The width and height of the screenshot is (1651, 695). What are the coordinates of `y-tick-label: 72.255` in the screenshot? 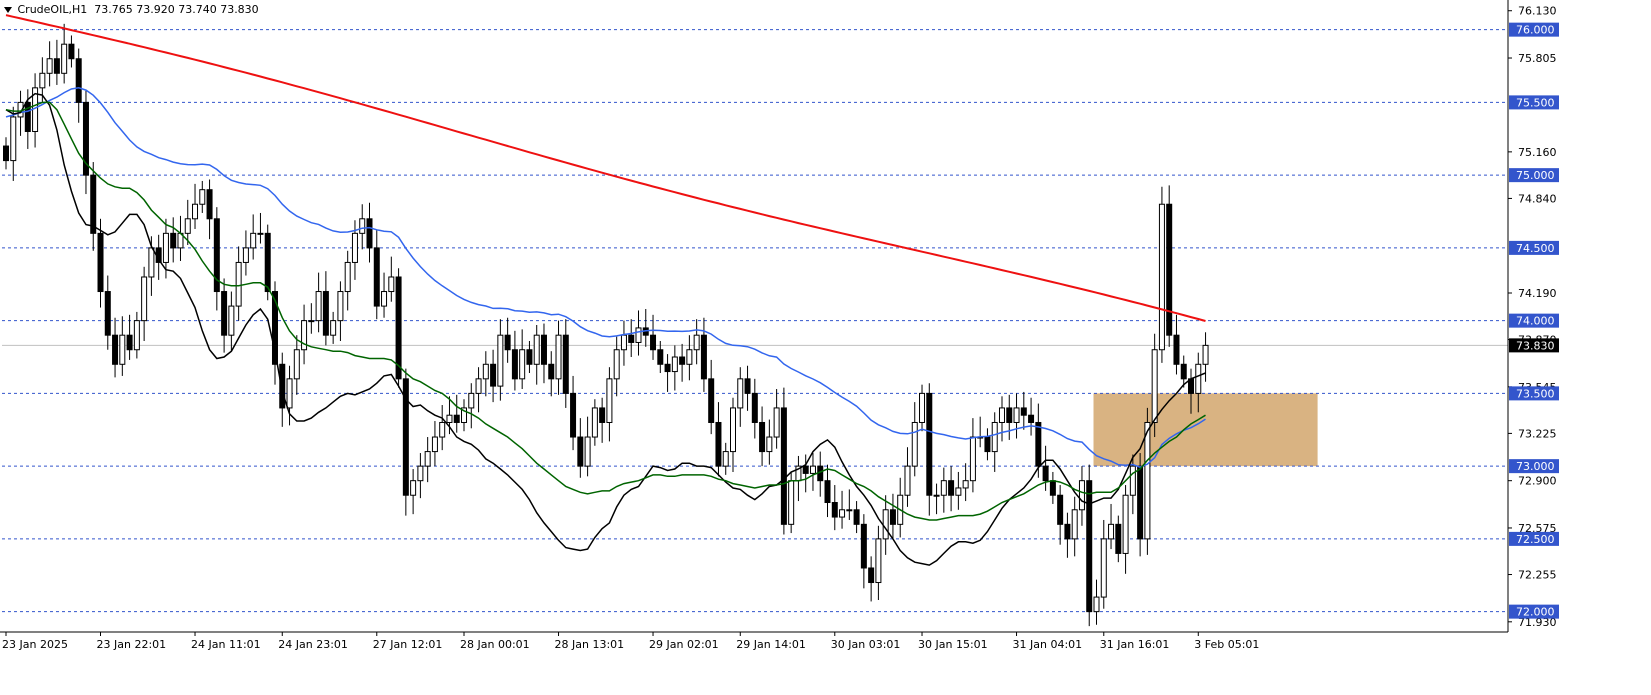 It's located at (1537, 575).